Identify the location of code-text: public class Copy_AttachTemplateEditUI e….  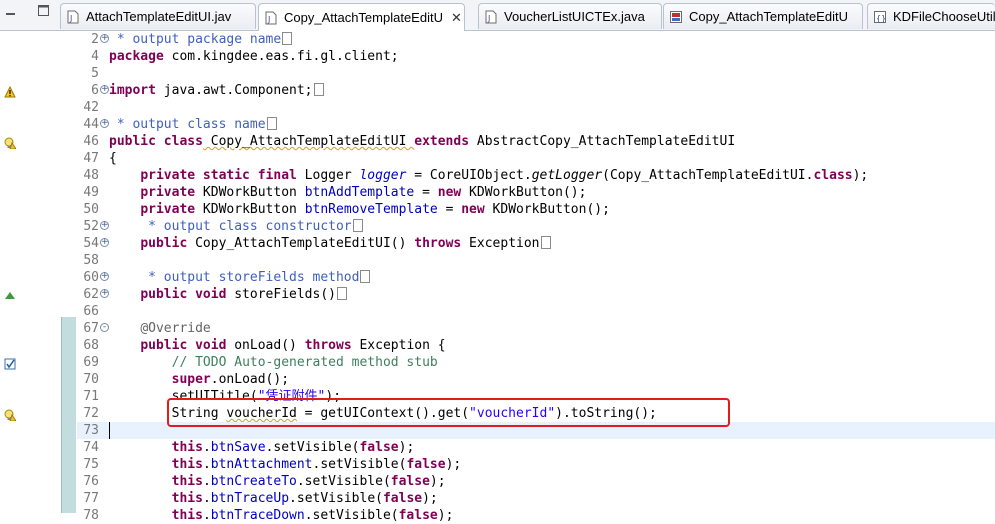
(422, 141).